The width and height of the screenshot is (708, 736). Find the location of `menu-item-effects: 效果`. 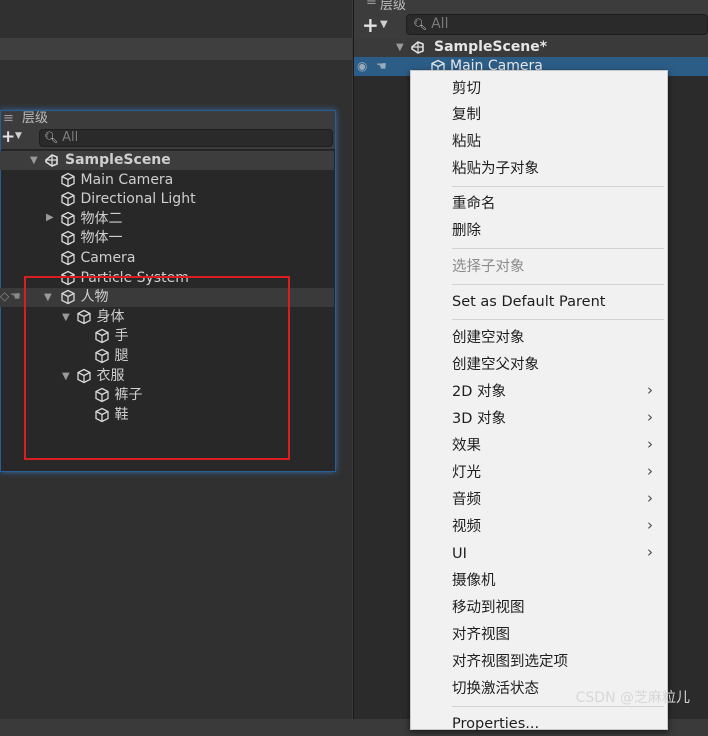

menu-item-effects: 效果 is located at coordinates (466, 446).